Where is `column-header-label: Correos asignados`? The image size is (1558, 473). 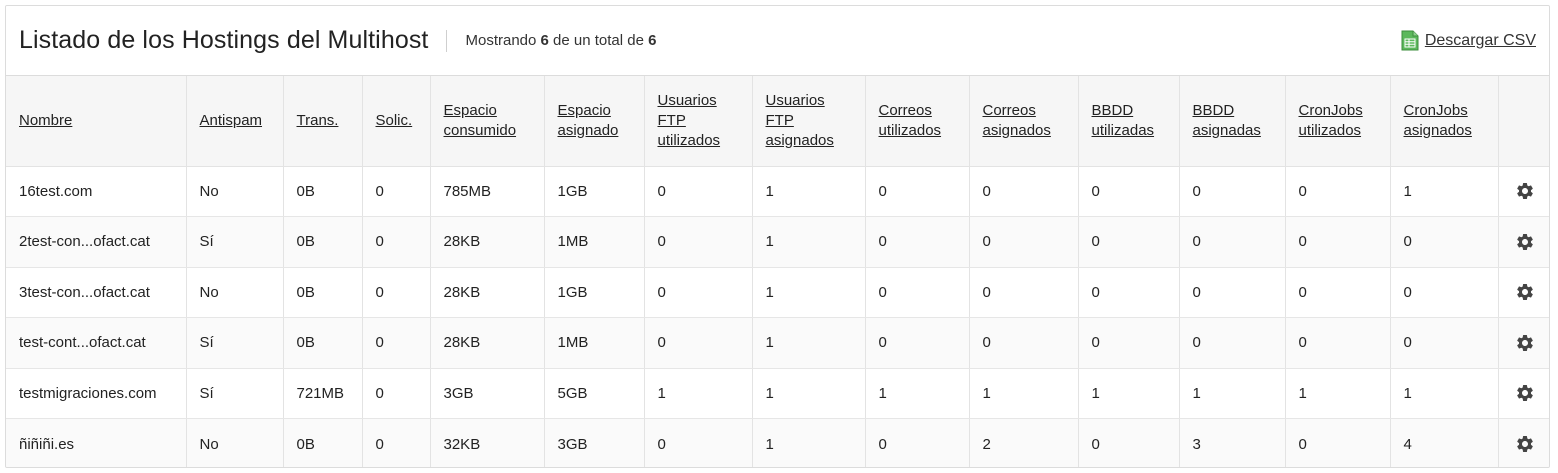
column-header-label: Correos asignados is located at coordinates (1017, 120).